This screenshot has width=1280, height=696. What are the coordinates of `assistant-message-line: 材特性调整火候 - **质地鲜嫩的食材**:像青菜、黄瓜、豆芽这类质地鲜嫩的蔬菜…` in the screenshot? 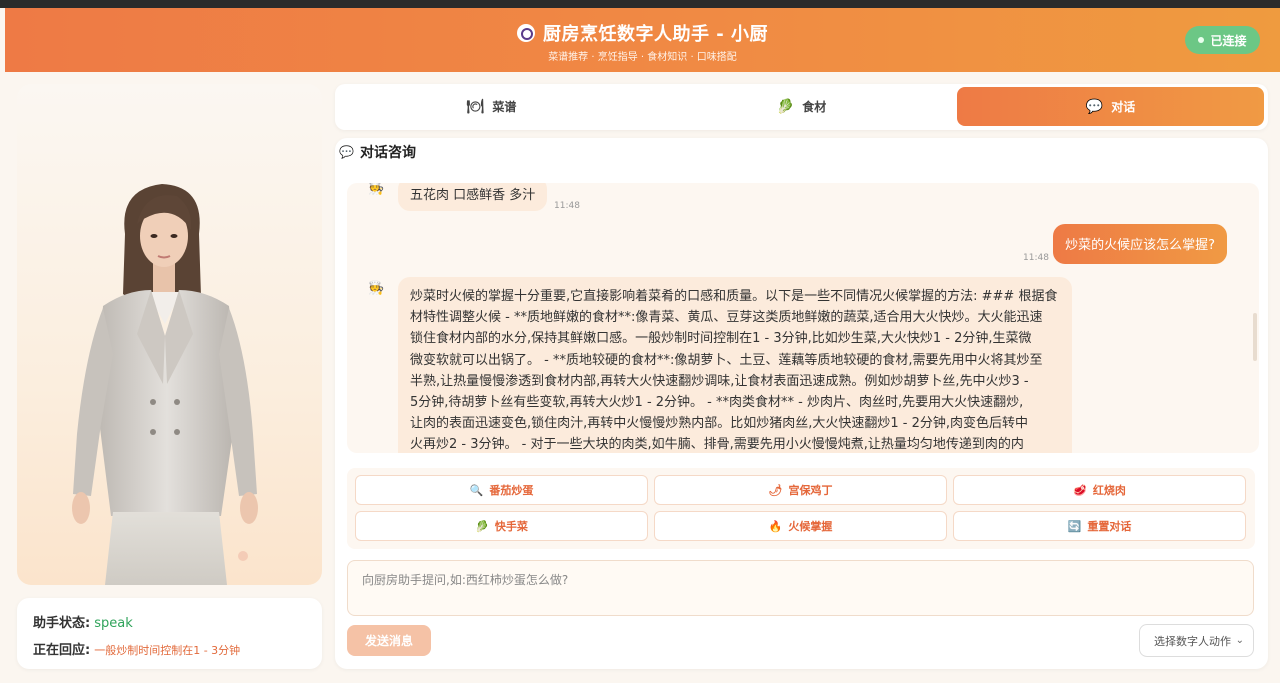 It's located at (726, 318).